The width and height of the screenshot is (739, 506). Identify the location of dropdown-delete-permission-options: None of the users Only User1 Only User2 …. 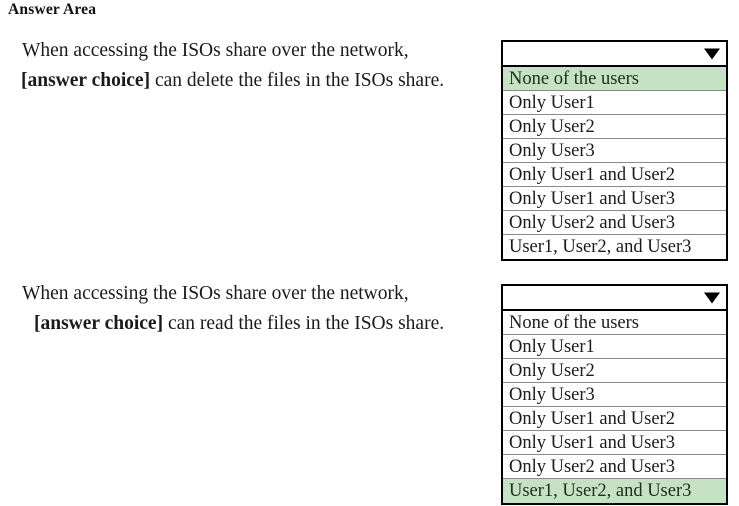
(614, 164).